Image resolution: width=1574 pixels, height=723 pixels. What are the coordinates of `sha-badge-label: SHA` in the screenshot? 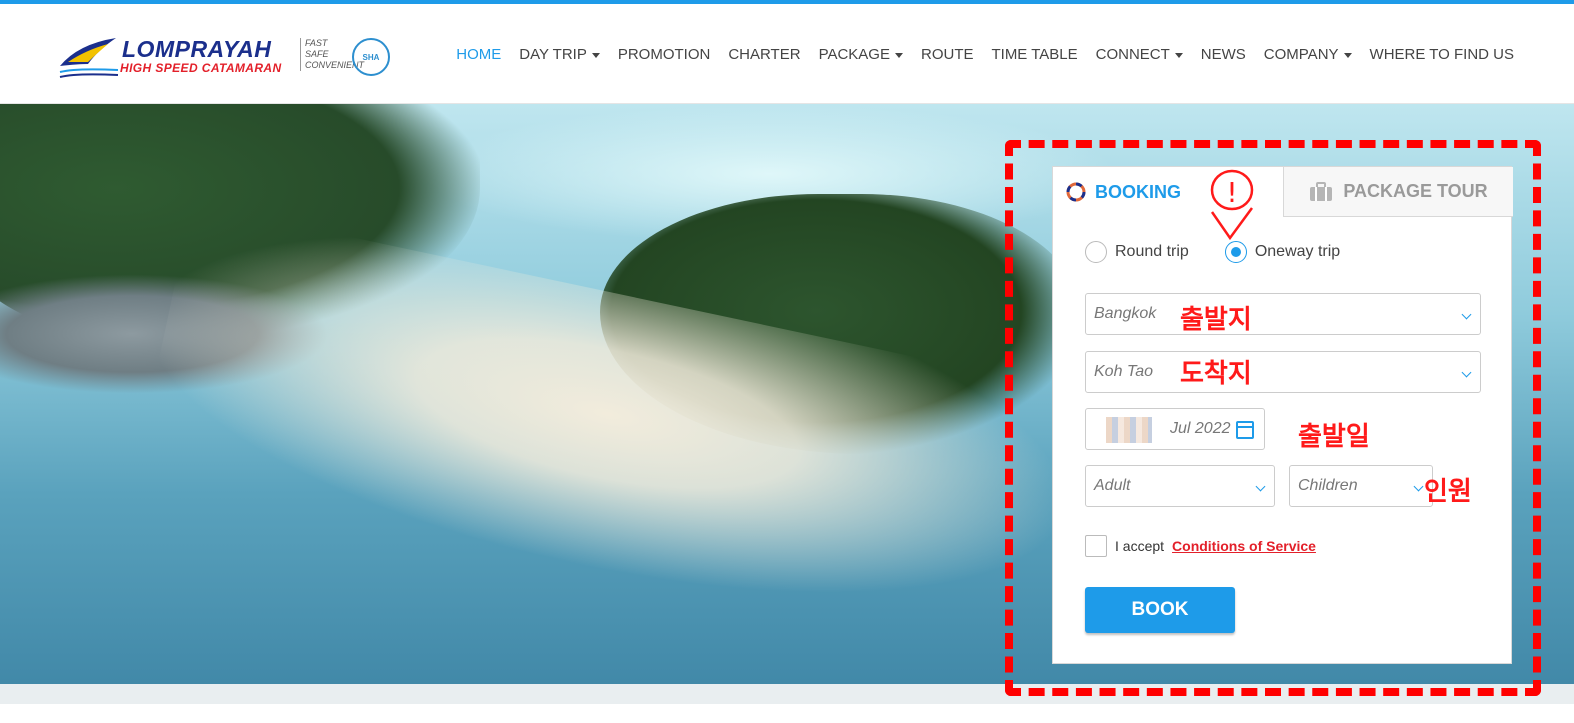 It's located at (371, 57).